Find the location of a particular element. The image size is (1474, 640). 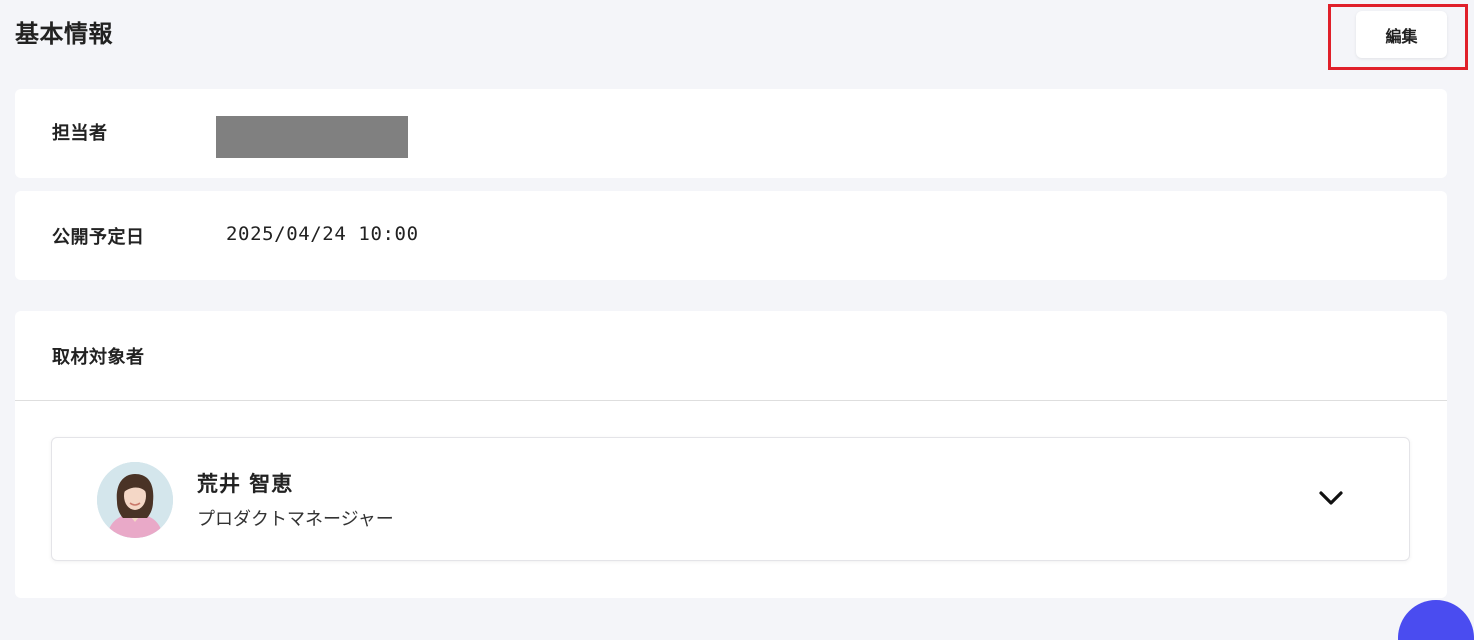

assignee-label: 担当者 is located at coordinates (80, 133).